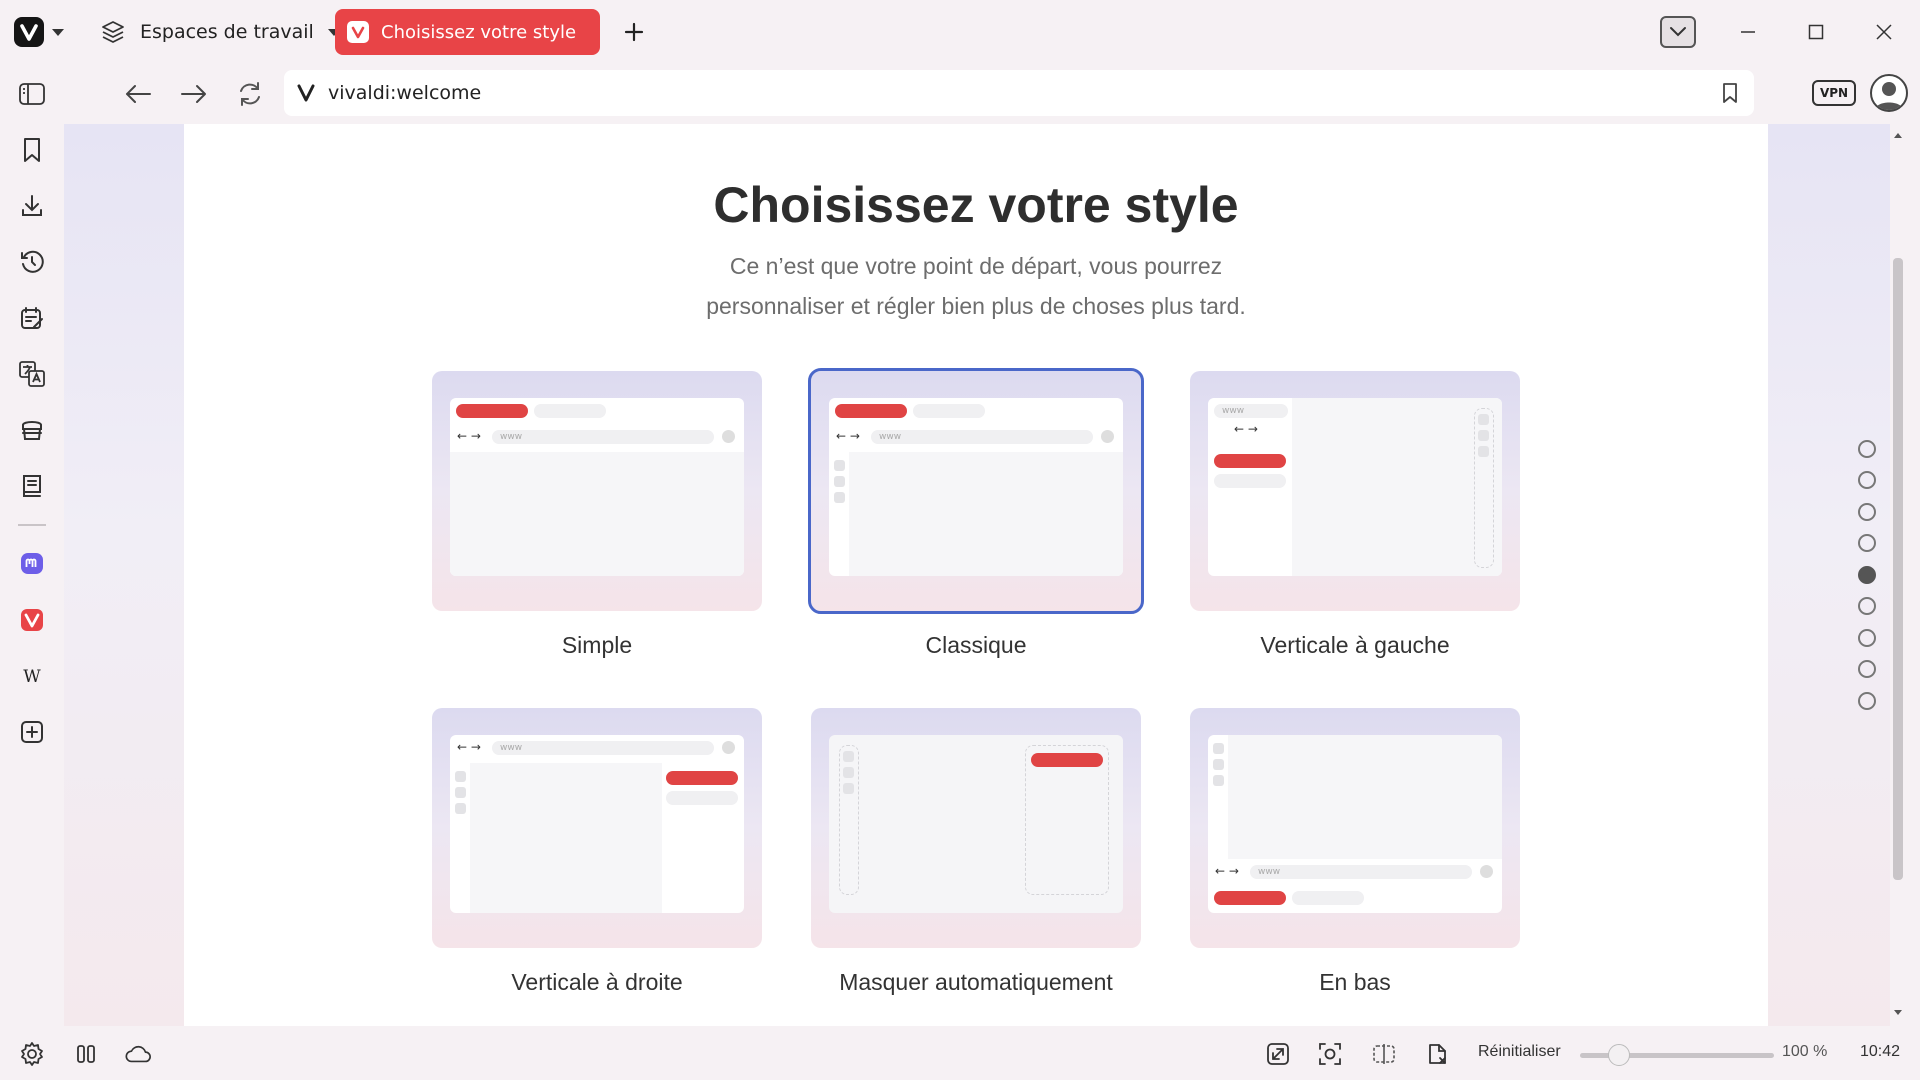 The image size is (1920, 1080). I want to click on notes-panel-button, so click(32, 318).